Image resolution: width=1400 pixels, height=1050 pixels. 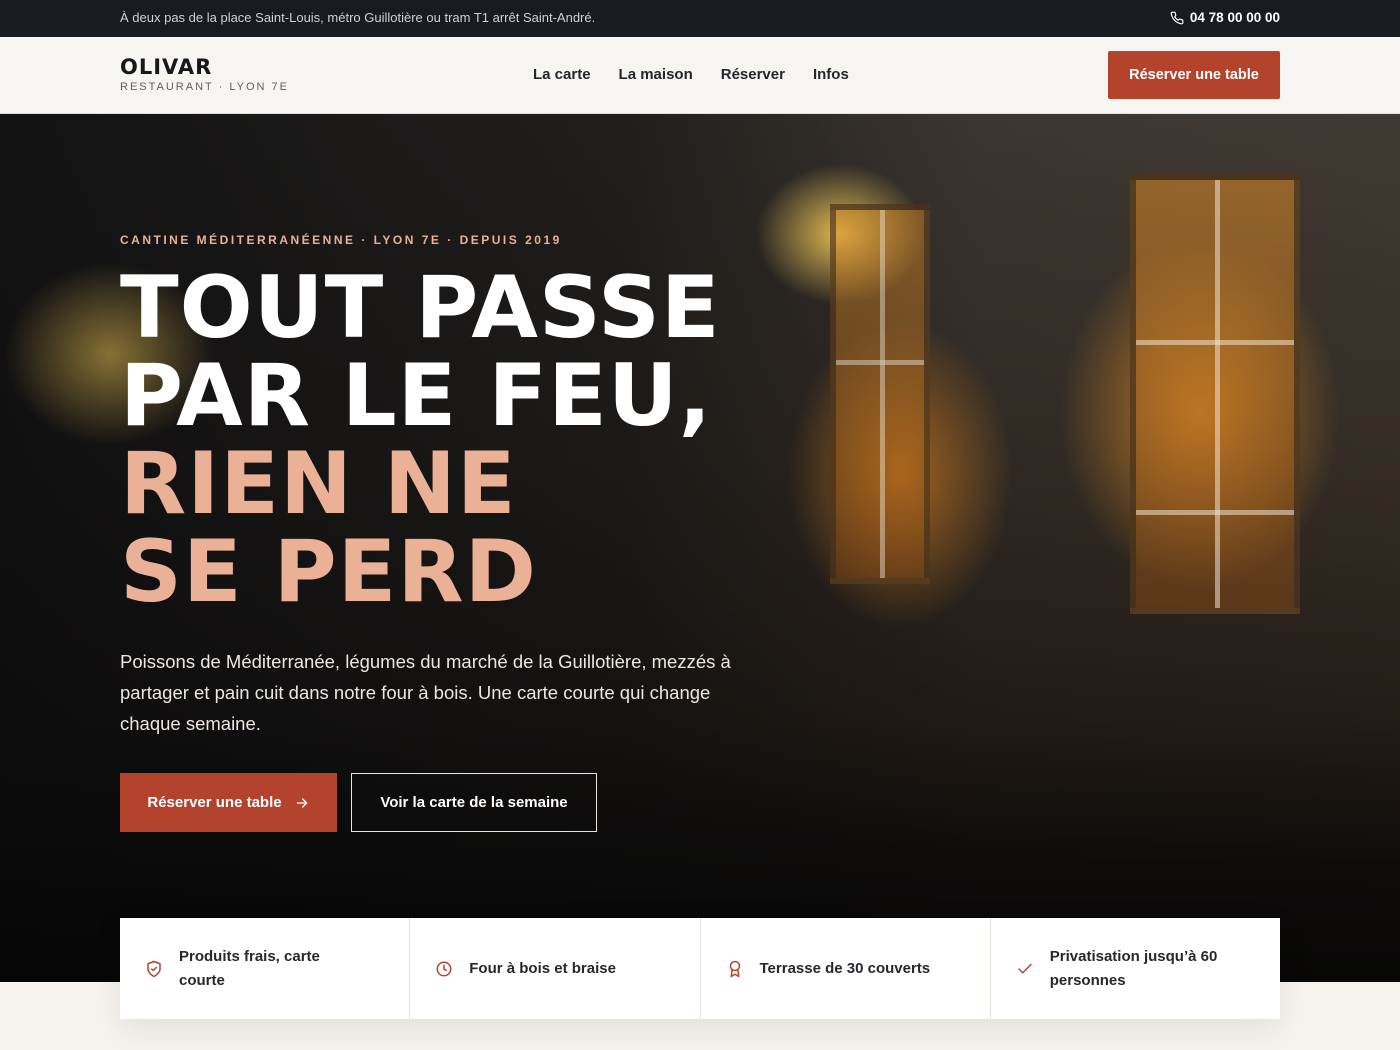 I want to click on hero-title: TOUT PASSE PAR LE FEU, RIEN NE SE PERD, so click(x=420, y=440).